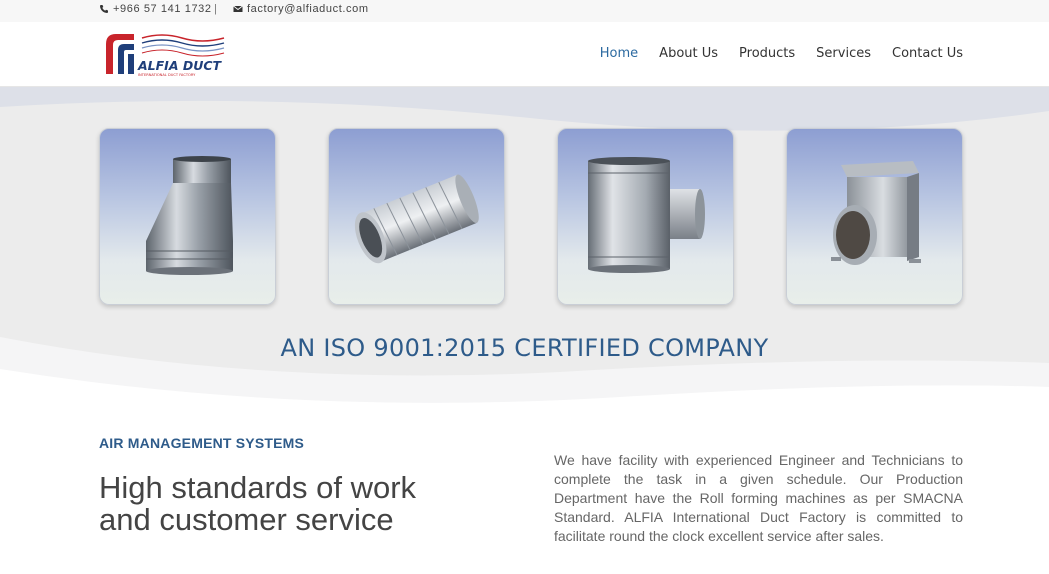  I want to click on product-card-reducer, so click(187, 216).